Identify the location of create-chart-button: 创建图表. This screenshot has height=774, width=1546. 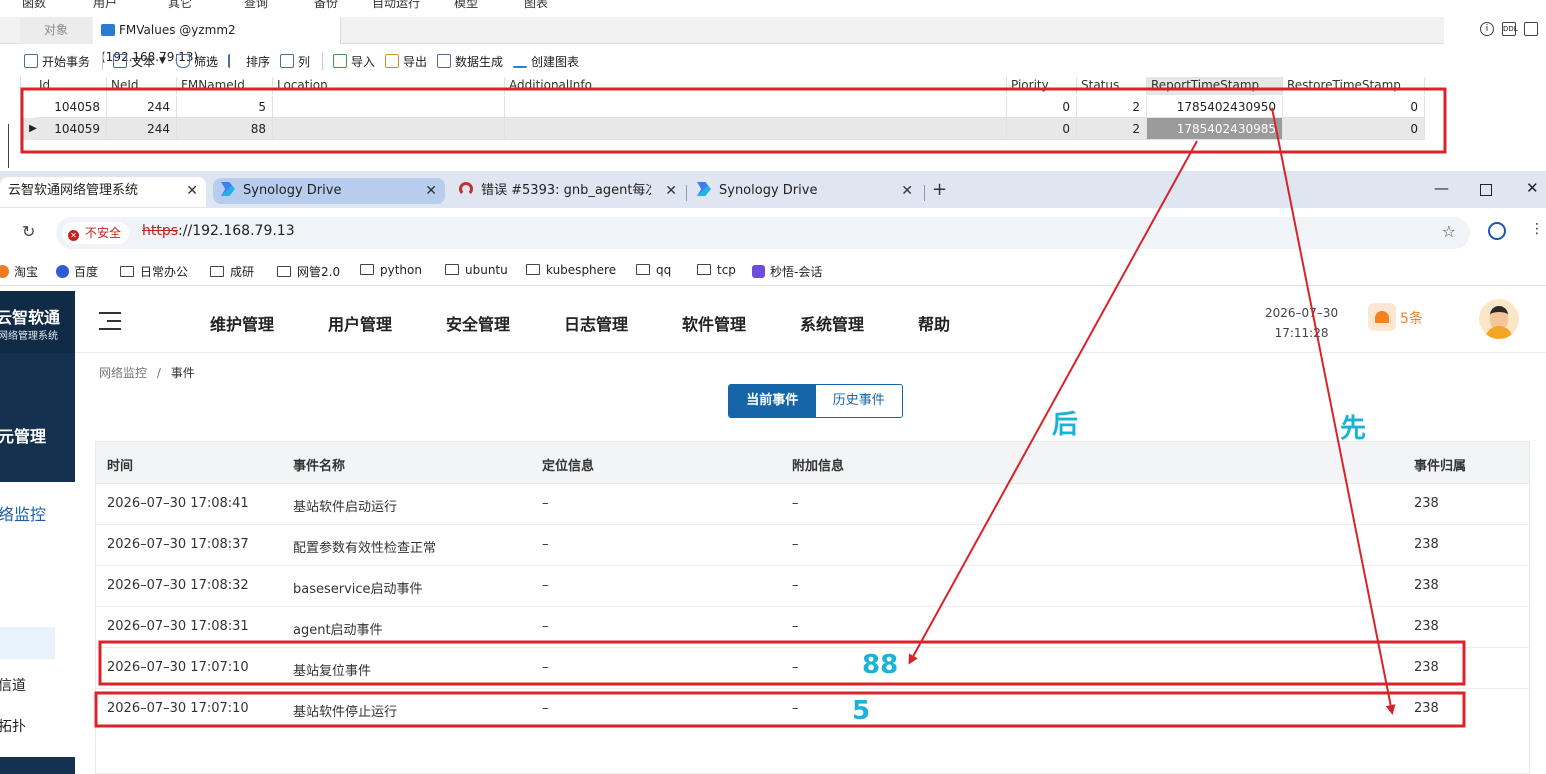
(546, 61).